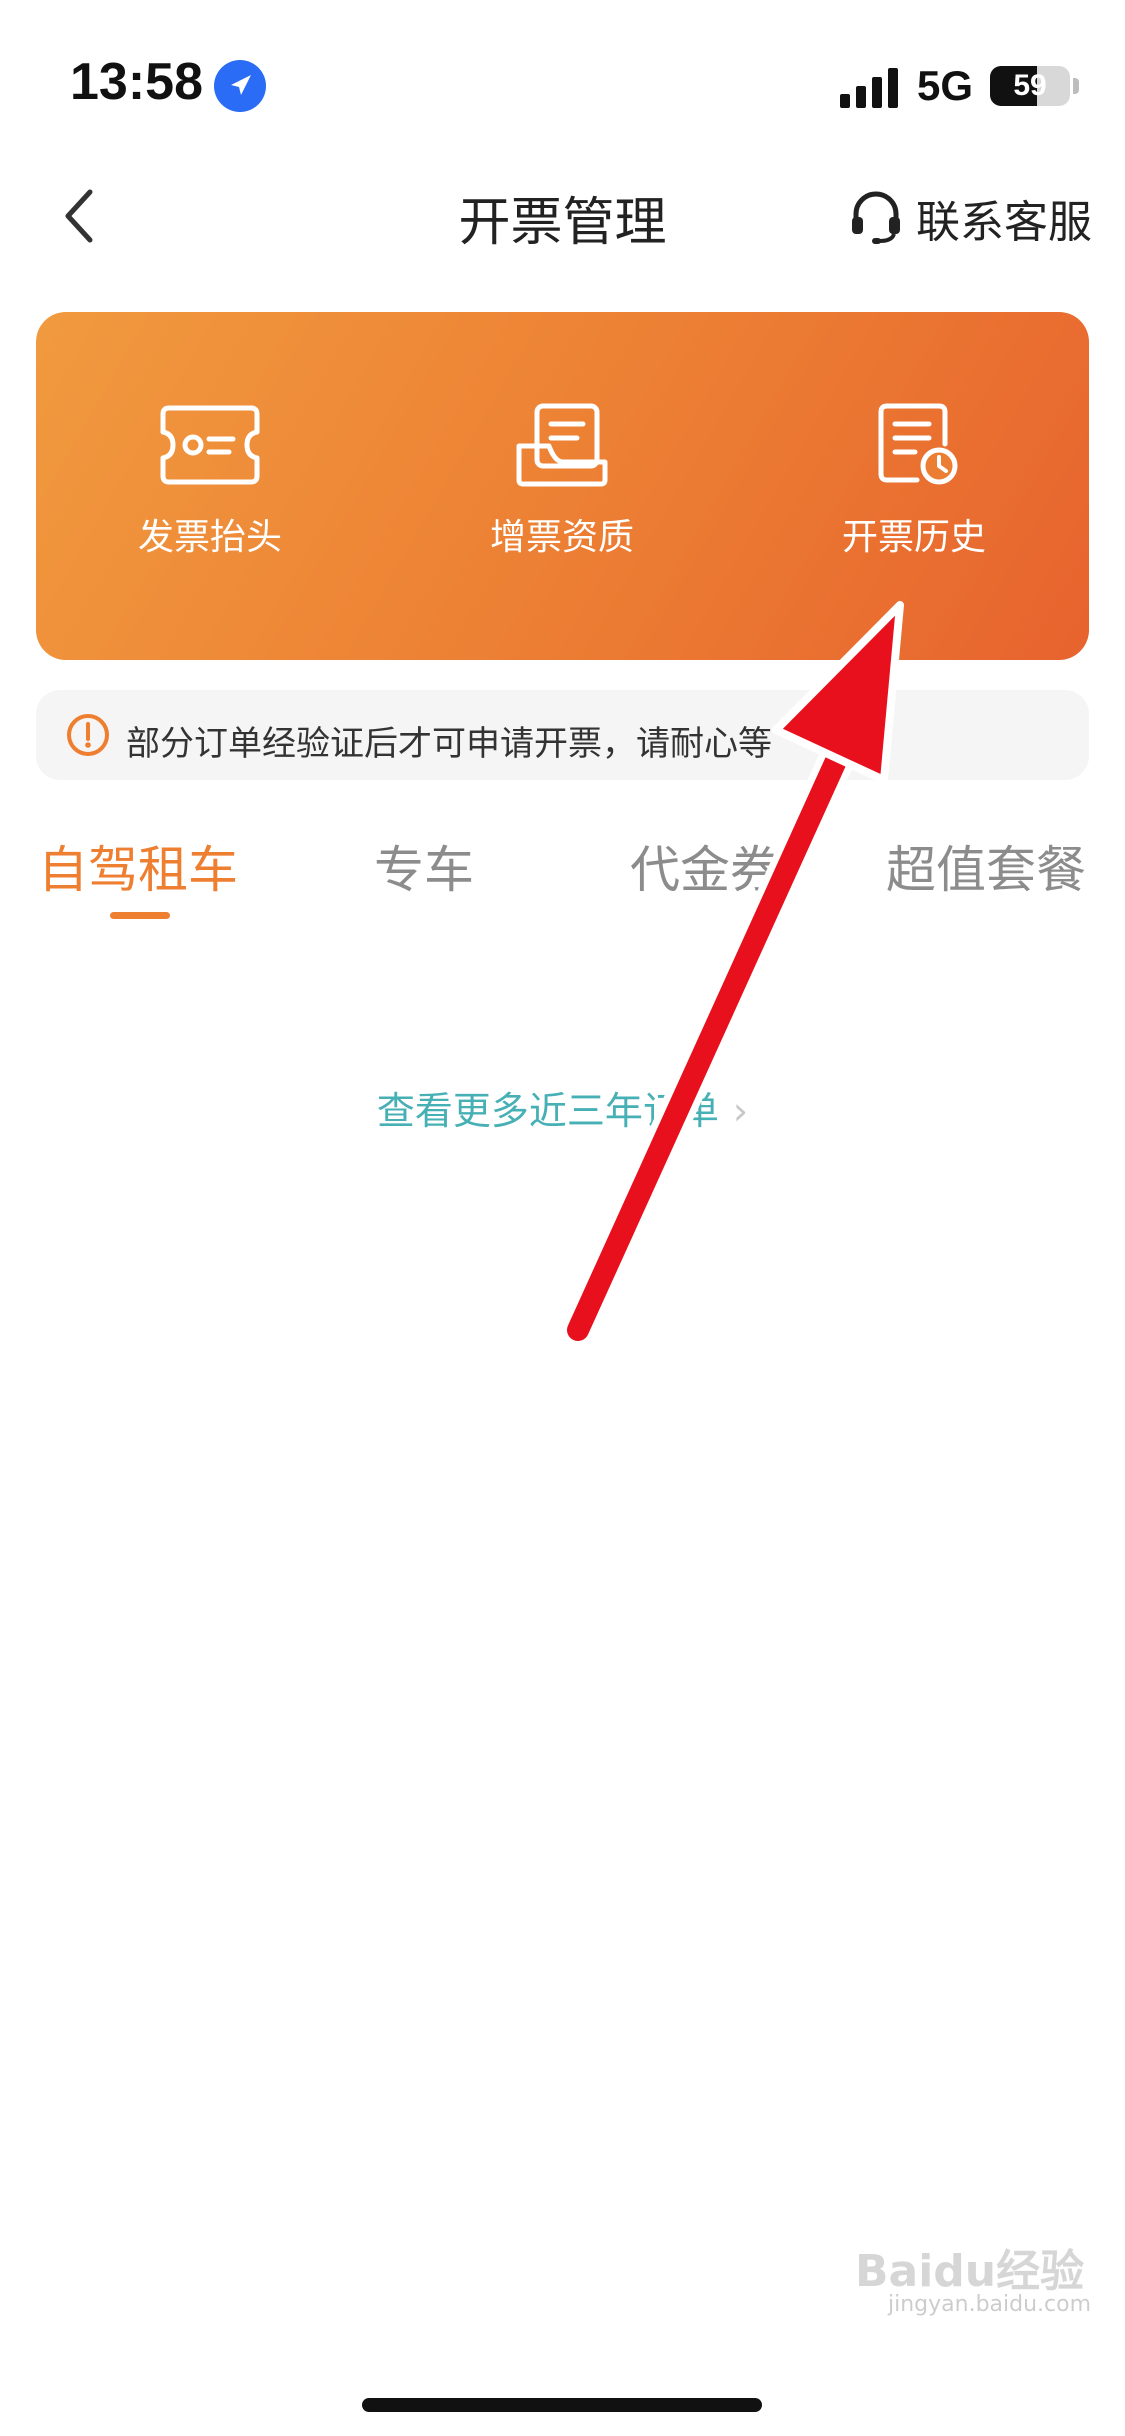 The height and width of the screenshot is (2436, 1125). I want to click on view-more-orders-link: 查看更多近三年订单 ›, so click(562, 1107).